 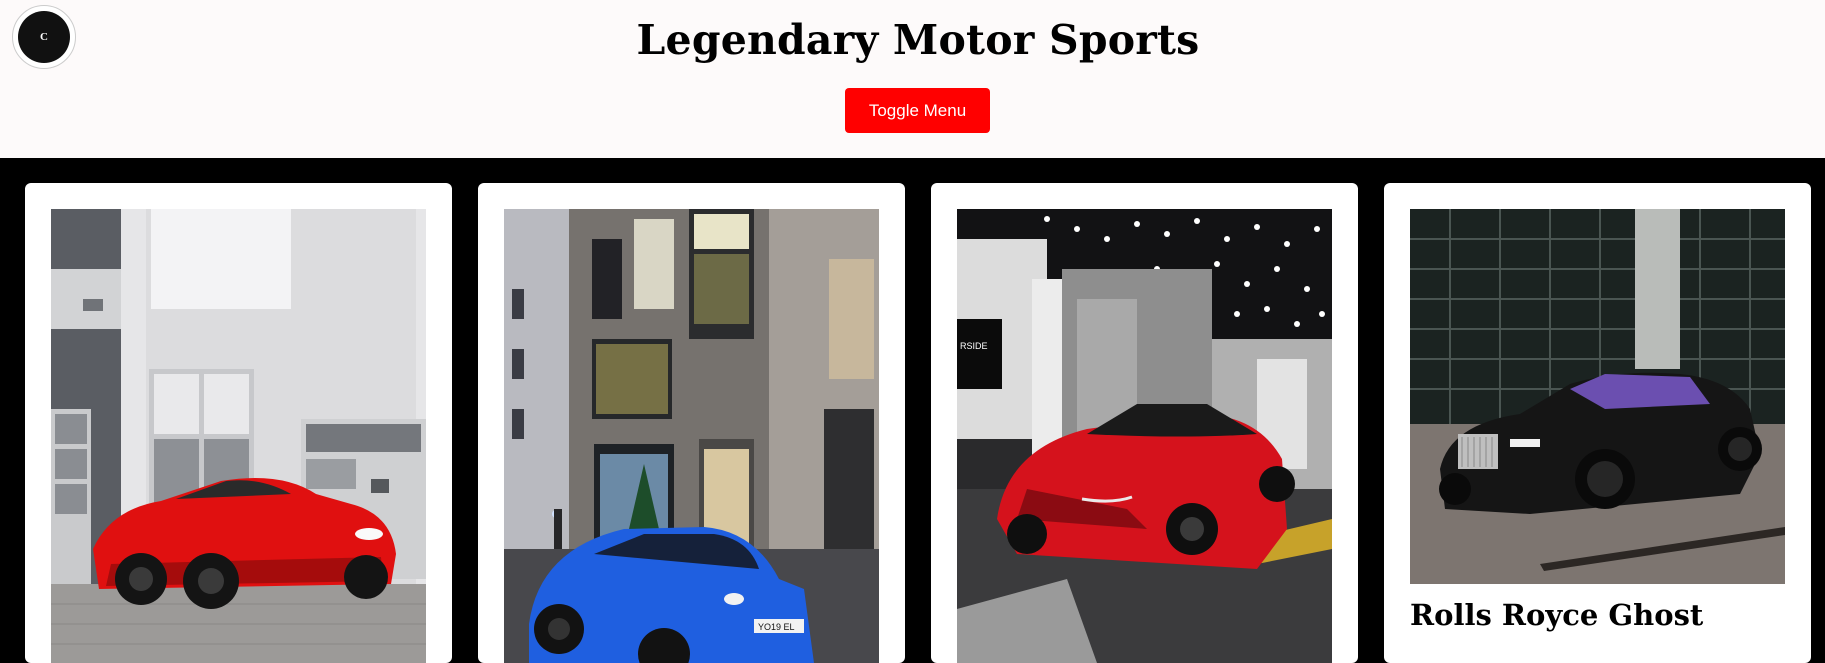 I want to click on page-title: Legendary Motor Sports, so click(x=918, y=40).